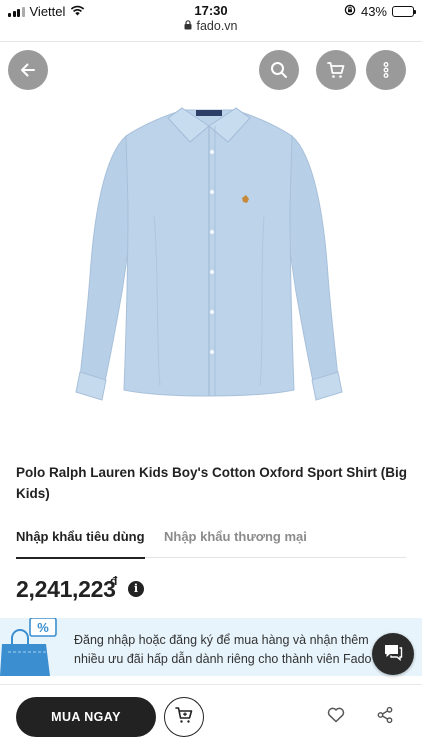 The width and height of the screenshot is (422, 750). Describe the element at coordinates (373, 11) in the screenshot. I see `battery-percent: 43%` at that location.